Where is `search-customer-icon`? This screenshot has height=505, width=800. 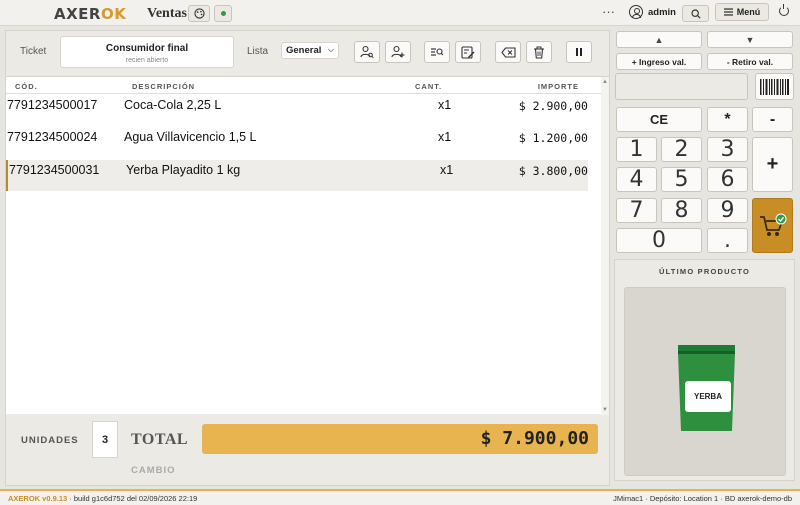
search-customer-icon is located at coordinates (367, 52).